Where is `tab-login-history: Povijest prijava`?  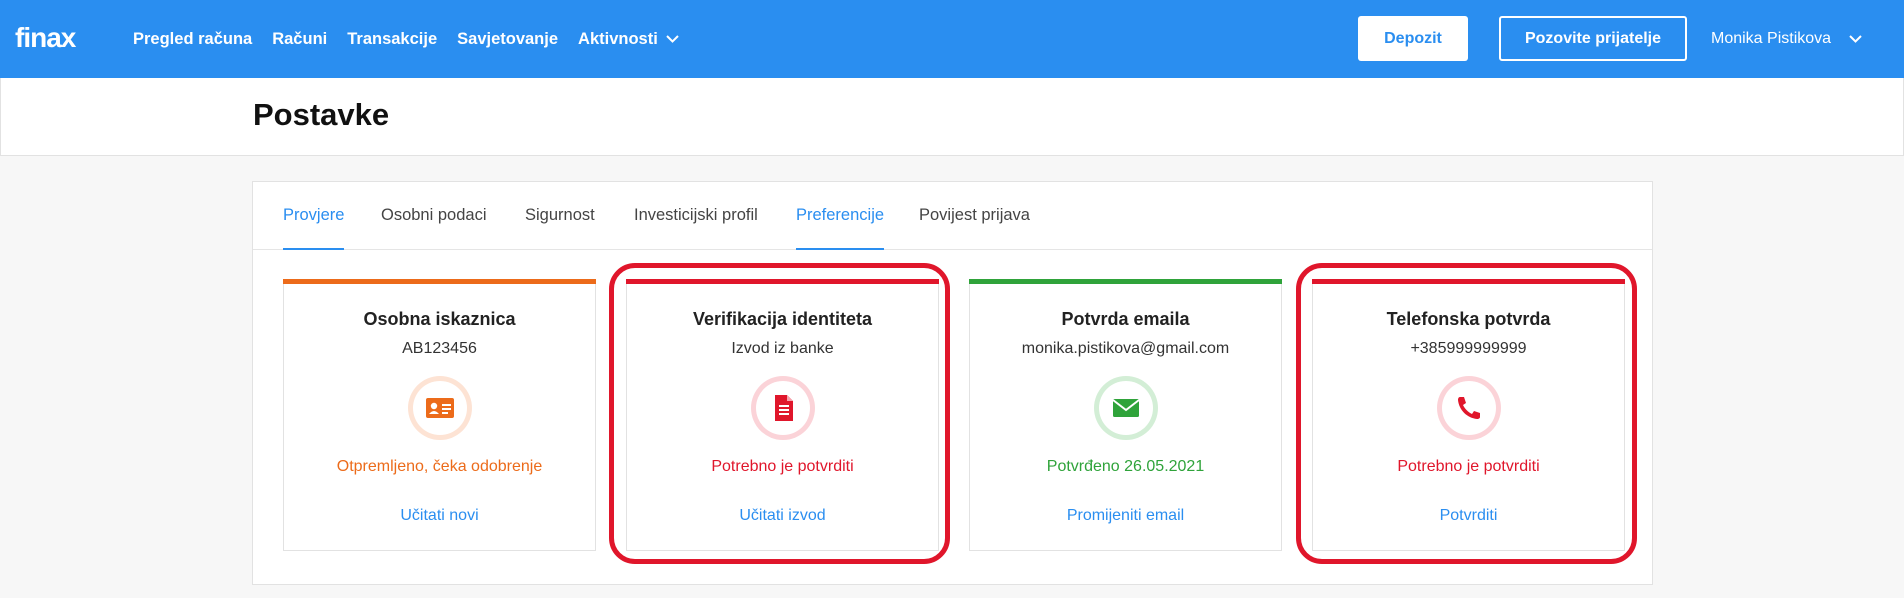 tab-login-history: Povijest prijava is located at coordinates (974, 228).